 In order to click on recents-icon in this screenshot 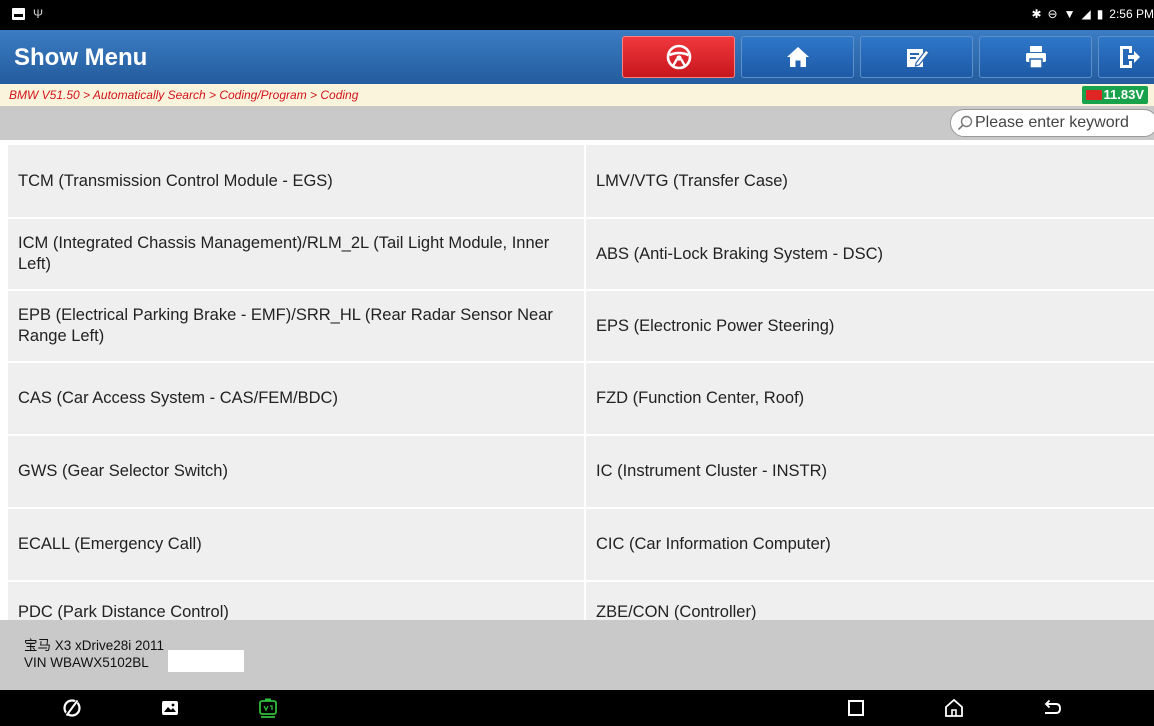, I will do `click(856, 708)`.